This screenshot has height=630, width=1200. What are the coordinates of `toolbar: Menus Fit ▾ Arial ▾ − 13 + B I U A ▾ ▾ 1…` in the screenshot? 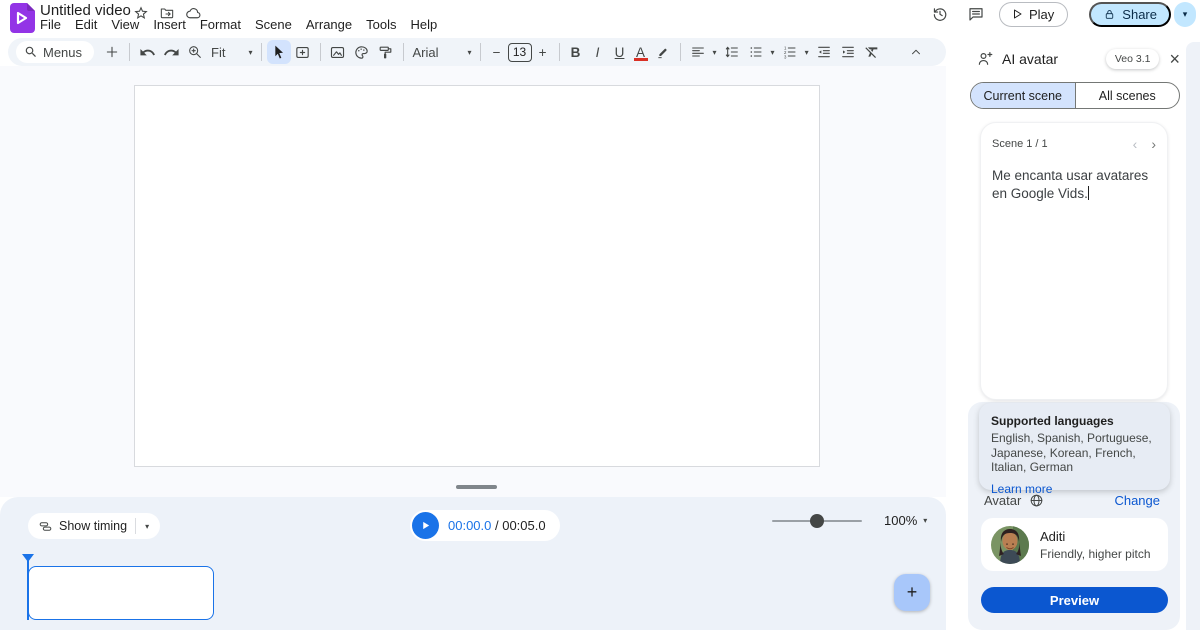 It's located at (477, 52).